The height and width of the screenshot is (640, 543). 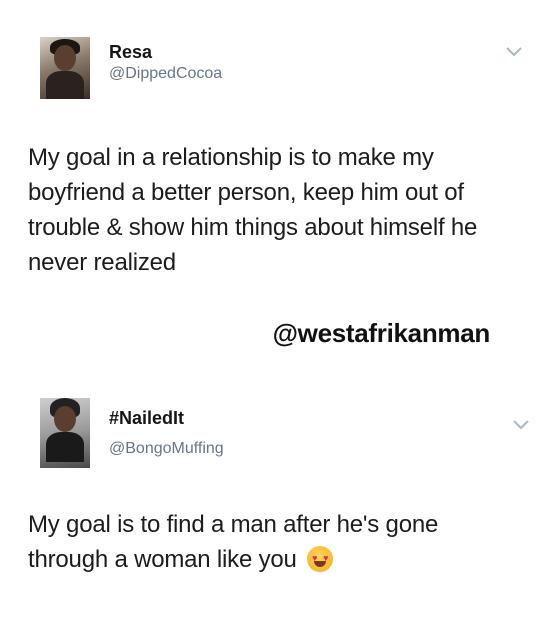 I want to click on user-handle: @DippedCocoa, so click(x=165, y=74).